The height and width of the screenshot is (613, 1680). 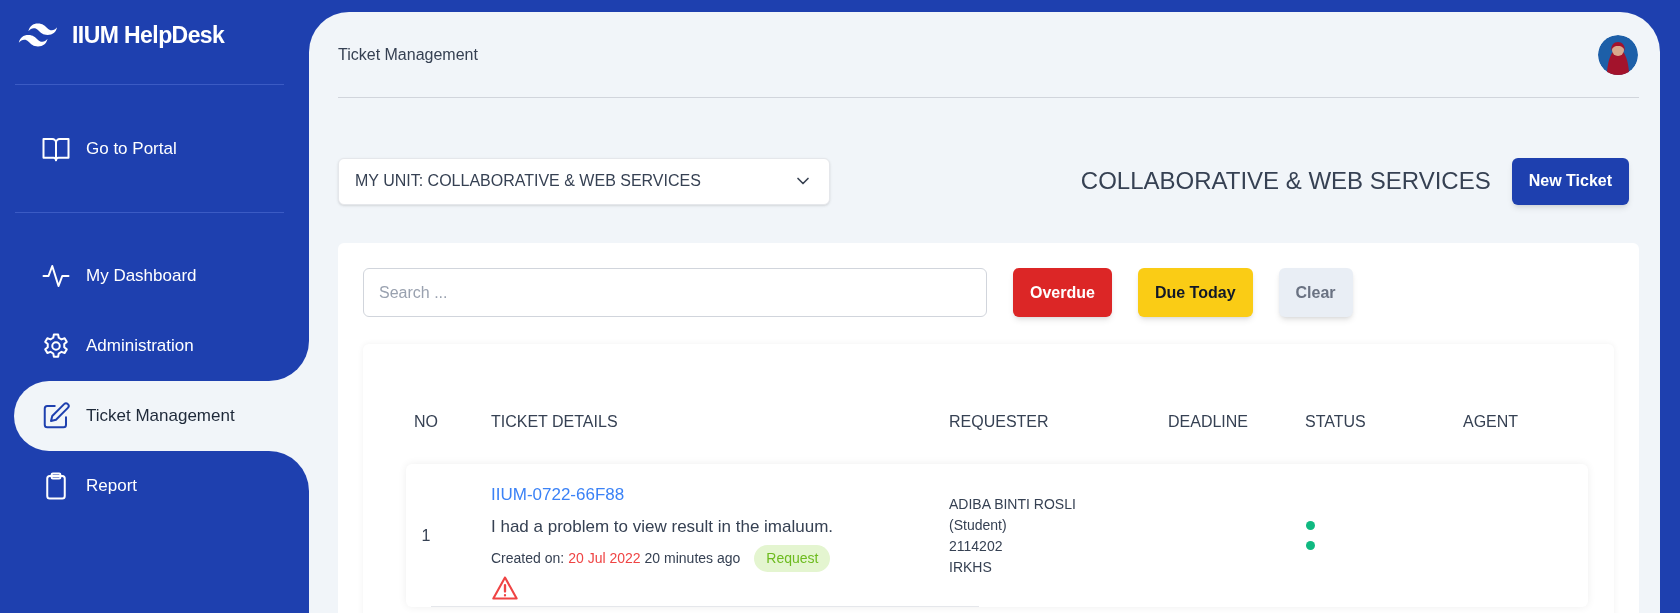 I want to click on column-header: AGENT, so click(x=1491, y=422).